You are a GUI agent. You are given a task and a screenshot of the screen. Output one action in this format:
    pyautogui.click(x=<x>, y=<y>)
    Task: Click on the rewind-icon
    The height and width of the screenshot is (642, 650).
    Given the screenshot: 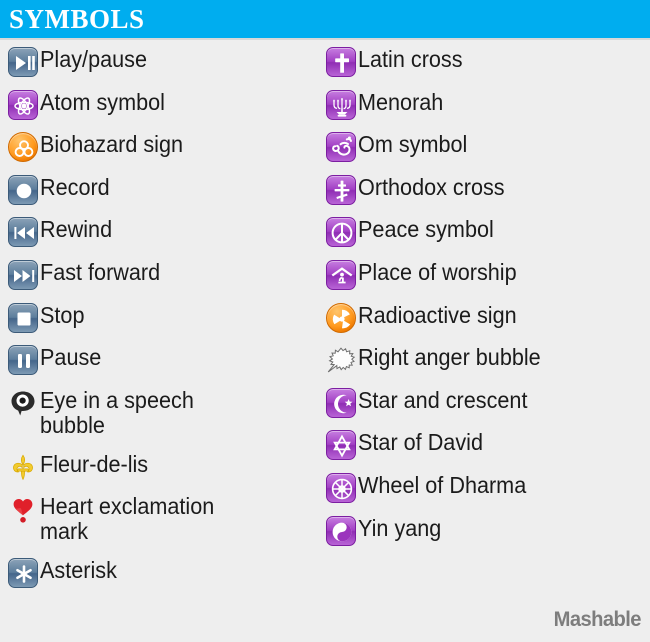 What is the action you would take?
    pyautogui.click(x=23, y=232)
    